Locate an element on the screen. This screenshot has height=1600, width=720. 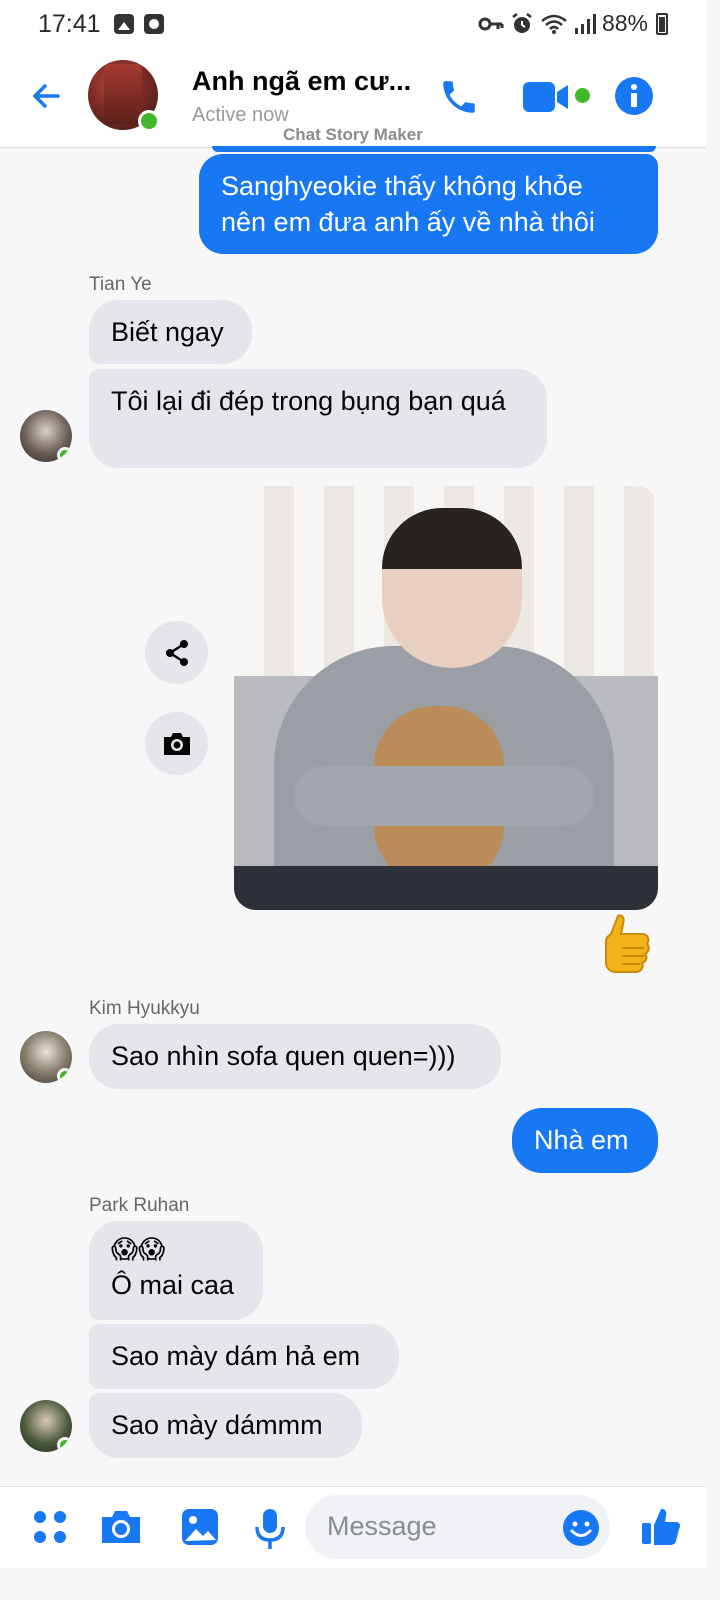
previous-message-edge is located at coordinates (434, 149).